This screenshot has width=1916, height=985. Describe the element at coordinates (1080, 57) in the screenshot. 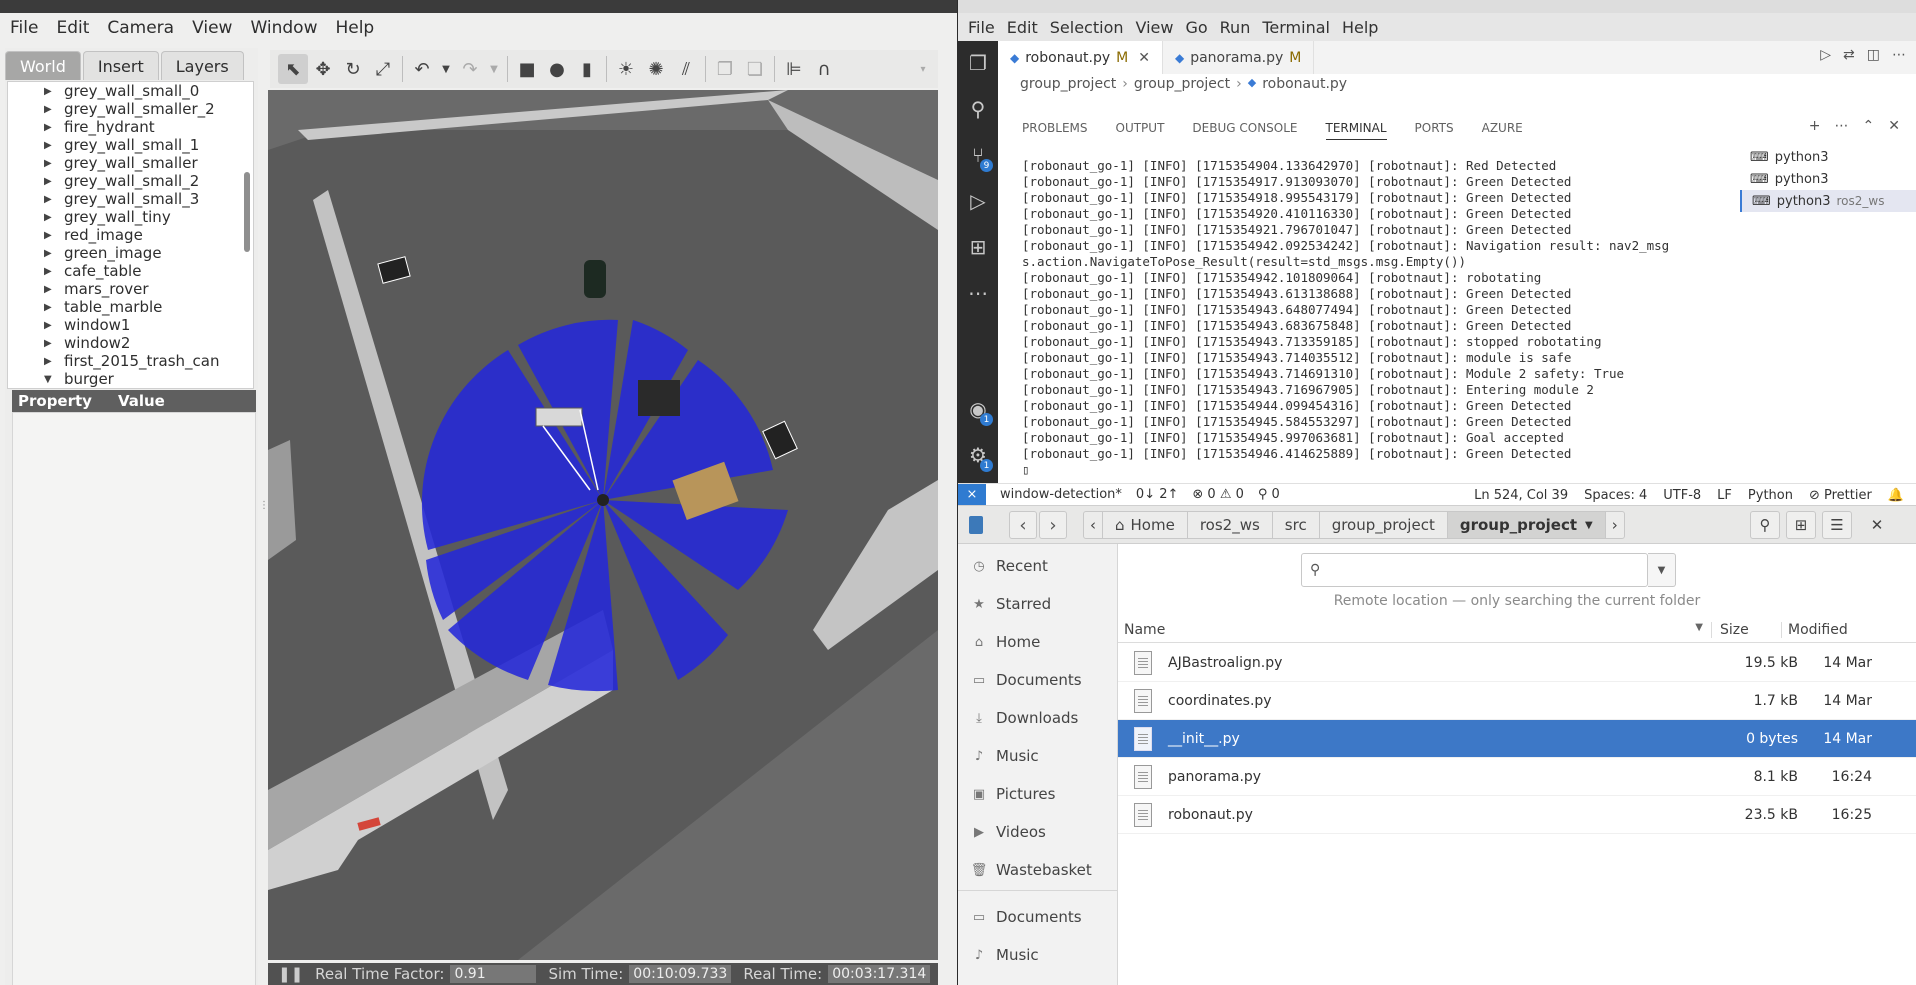

I see `tab-robonaut: ◆ robonaut.py M ✕` at that location.